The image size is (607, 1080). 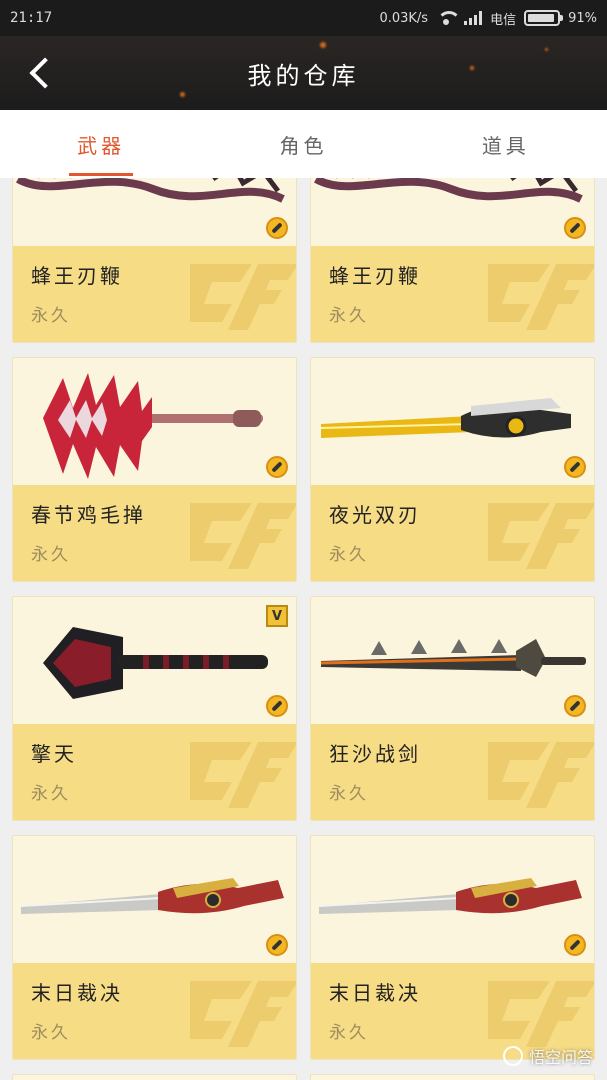 What do you see at coordinates (154, 661) in the screenshot?
I see `shovel-weapon-image` at bounding box center [154, 661].